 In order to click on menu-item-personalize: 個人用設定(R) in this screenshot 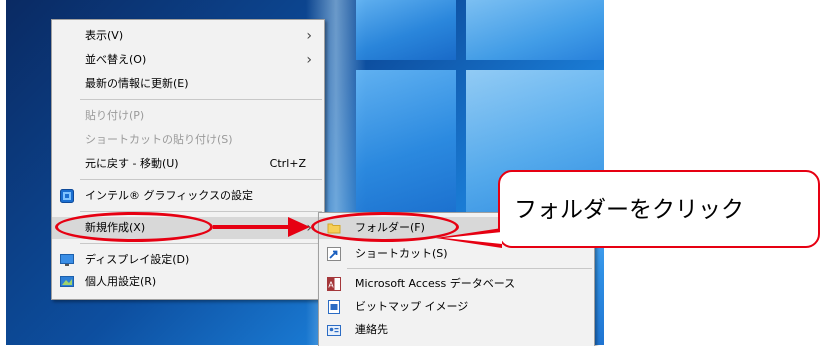, I will do `click(188, 282)`.